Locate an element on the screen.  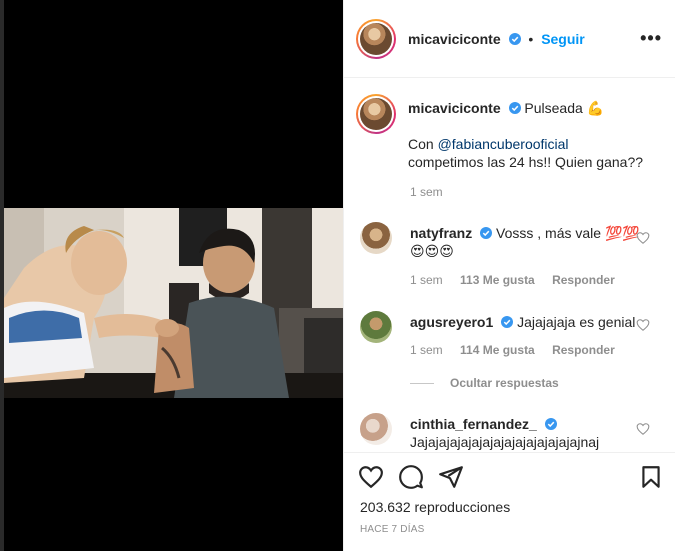
comment-meta: 1 sem 114 Me gusta Responder is located at coordinates (519, 350).